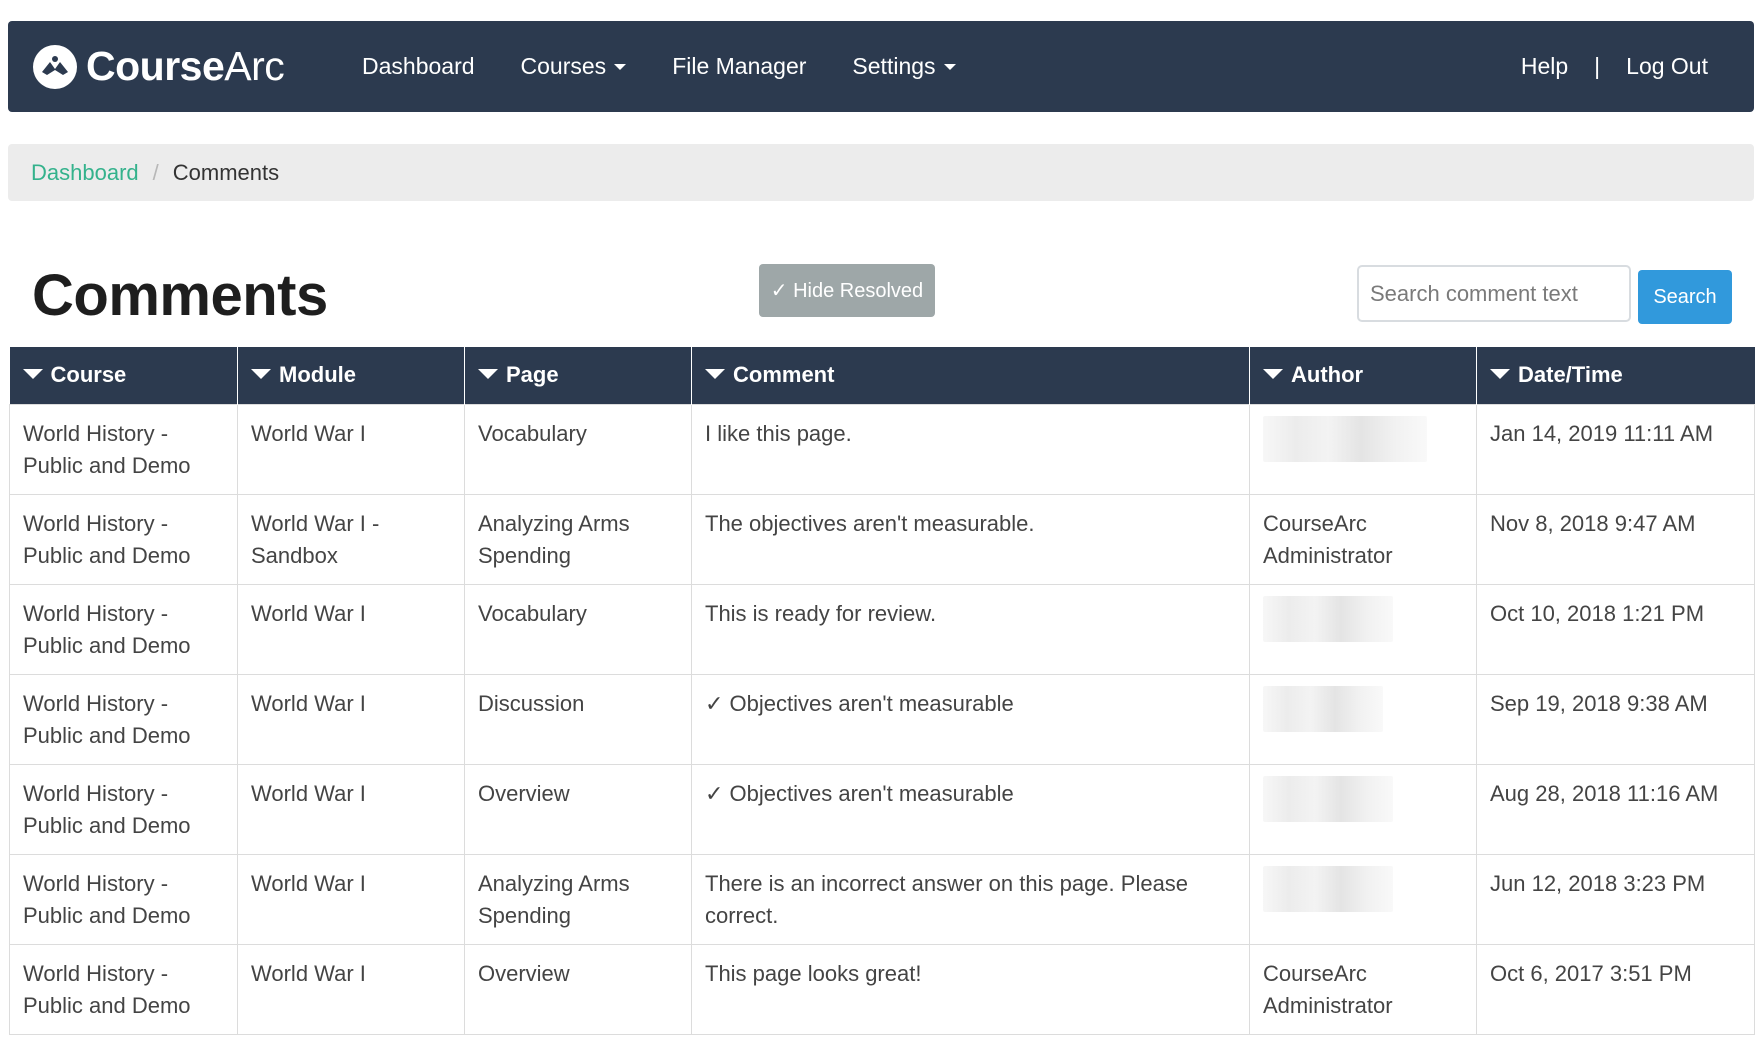 The height and width of the screenshot is (1044, 1761). I want to click on cell-page: Discussion, so click(578, 719).